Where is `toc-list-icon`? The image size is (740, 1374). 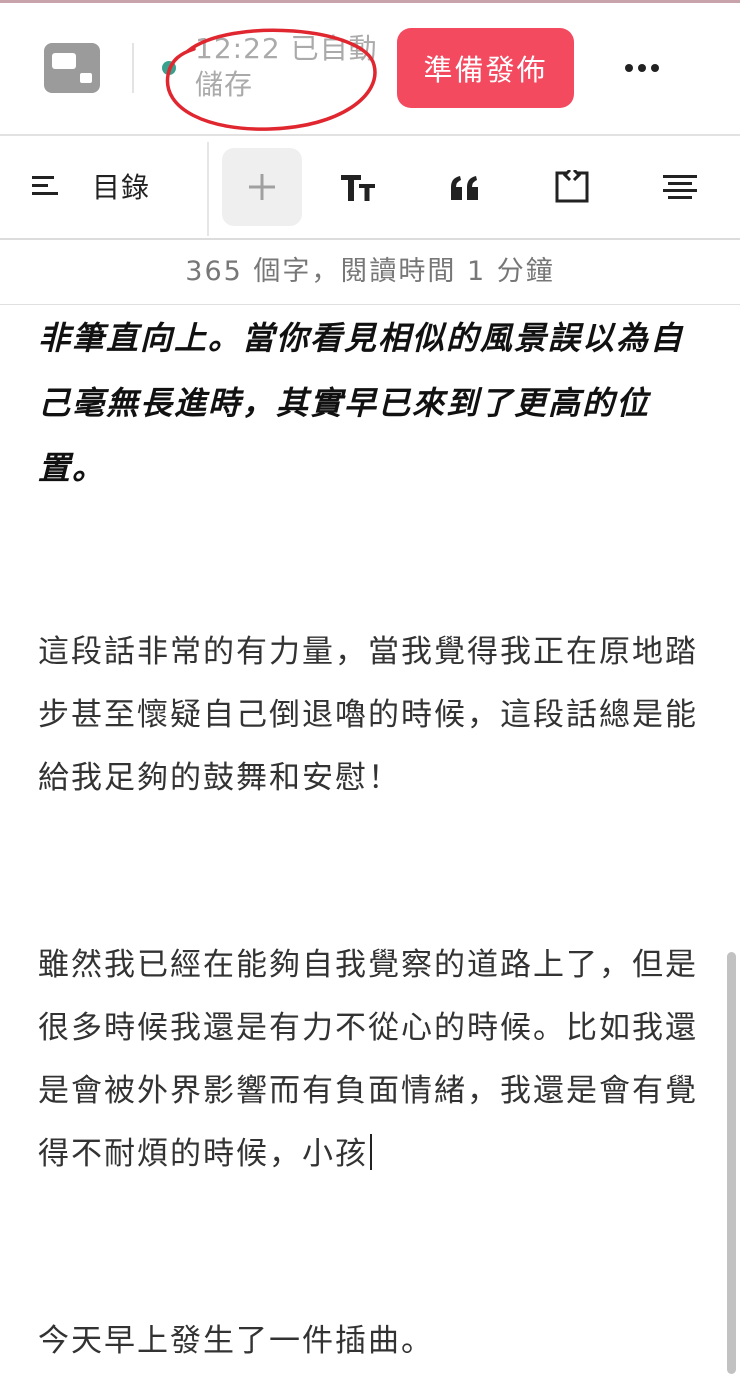
toc-list-icon is located at coordinates (45, 185).